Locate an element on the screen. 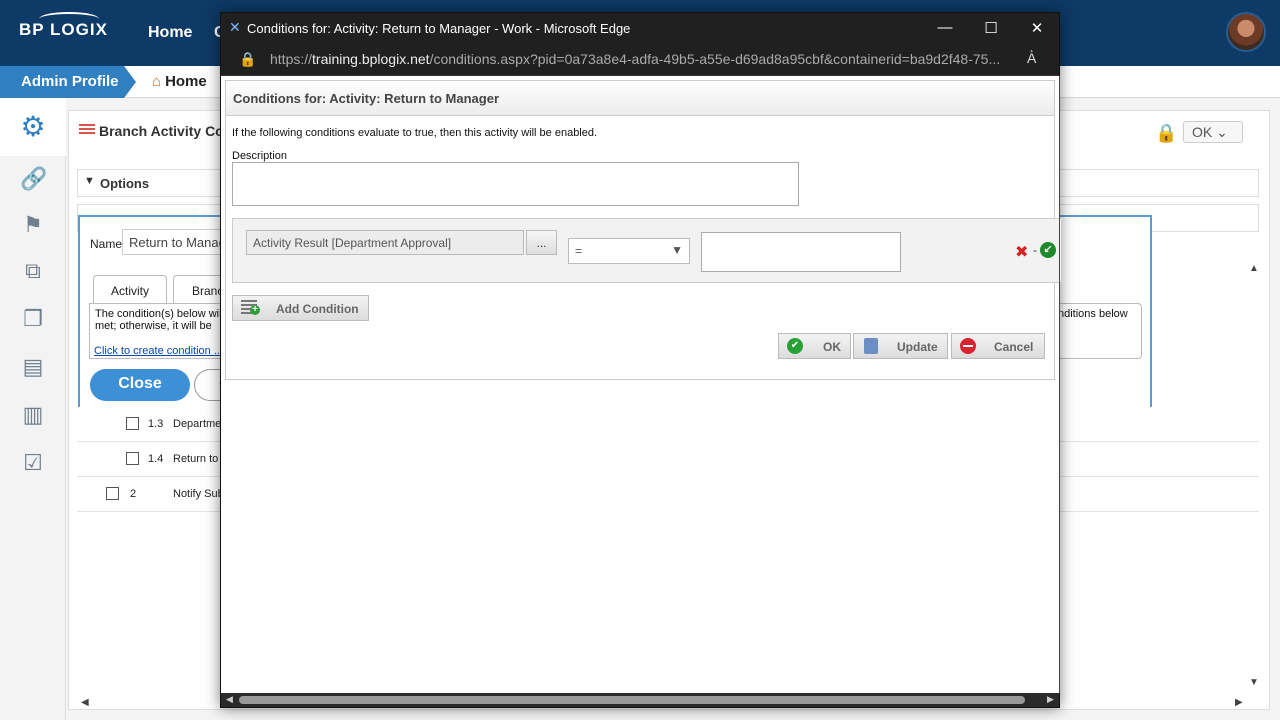 The width and height of the screenshot is (1280, 720). tab-activity: Activity is located at coordinates (130, 289).